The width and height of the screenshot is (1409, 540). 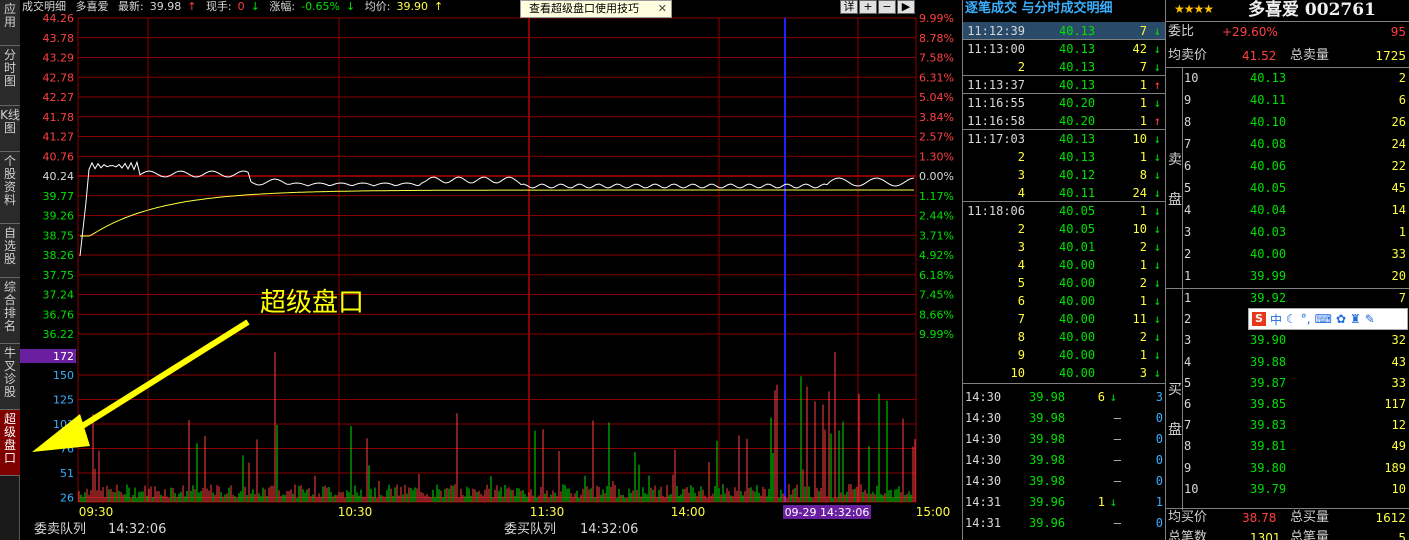 I want to click on avg-label: 均价:, so click(x=377, y=6).